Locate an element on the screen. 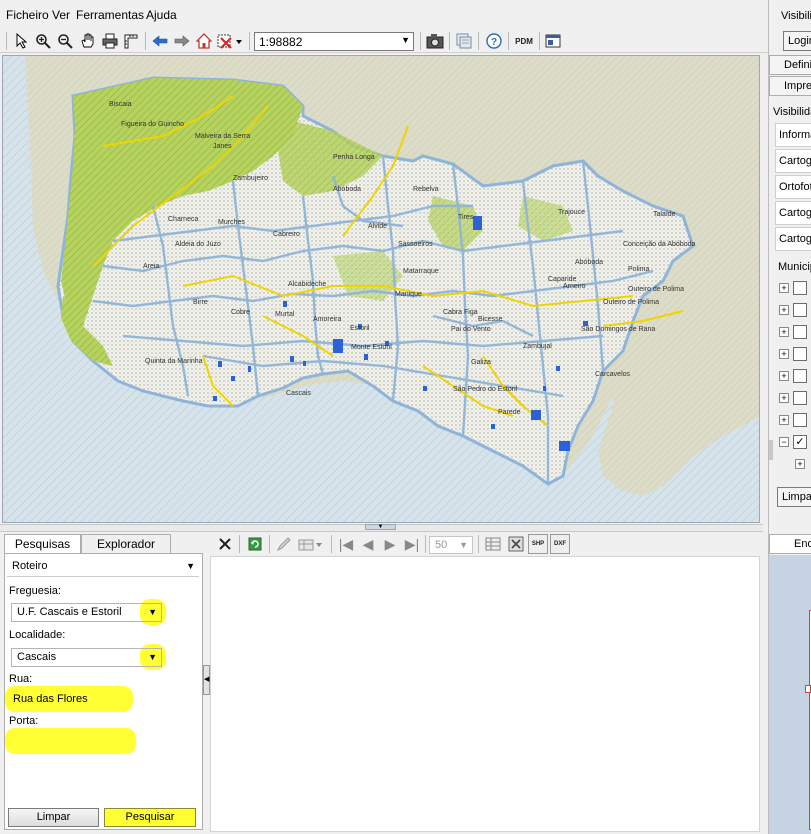 The width and height of the screenshot is (811, 834). svg-text: Cabra Figa is located at coordinates (460, 312).